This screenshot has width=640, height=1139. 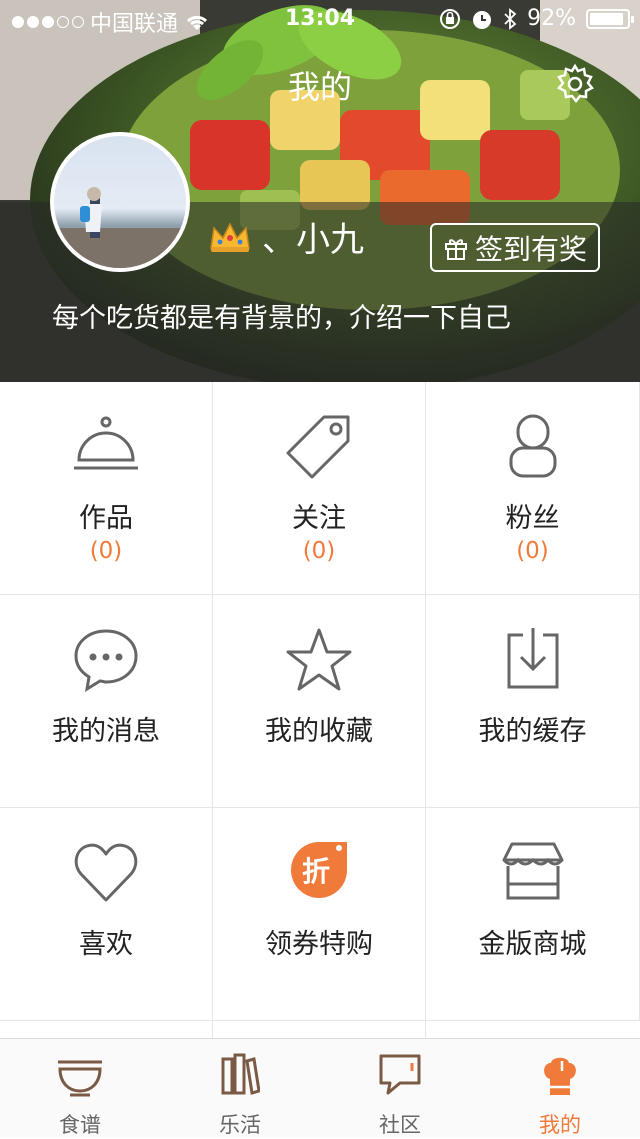 What do you see at coordinates (532, 446) in the screenshot?
I see `person-icon` at bounding box center [532, 446].